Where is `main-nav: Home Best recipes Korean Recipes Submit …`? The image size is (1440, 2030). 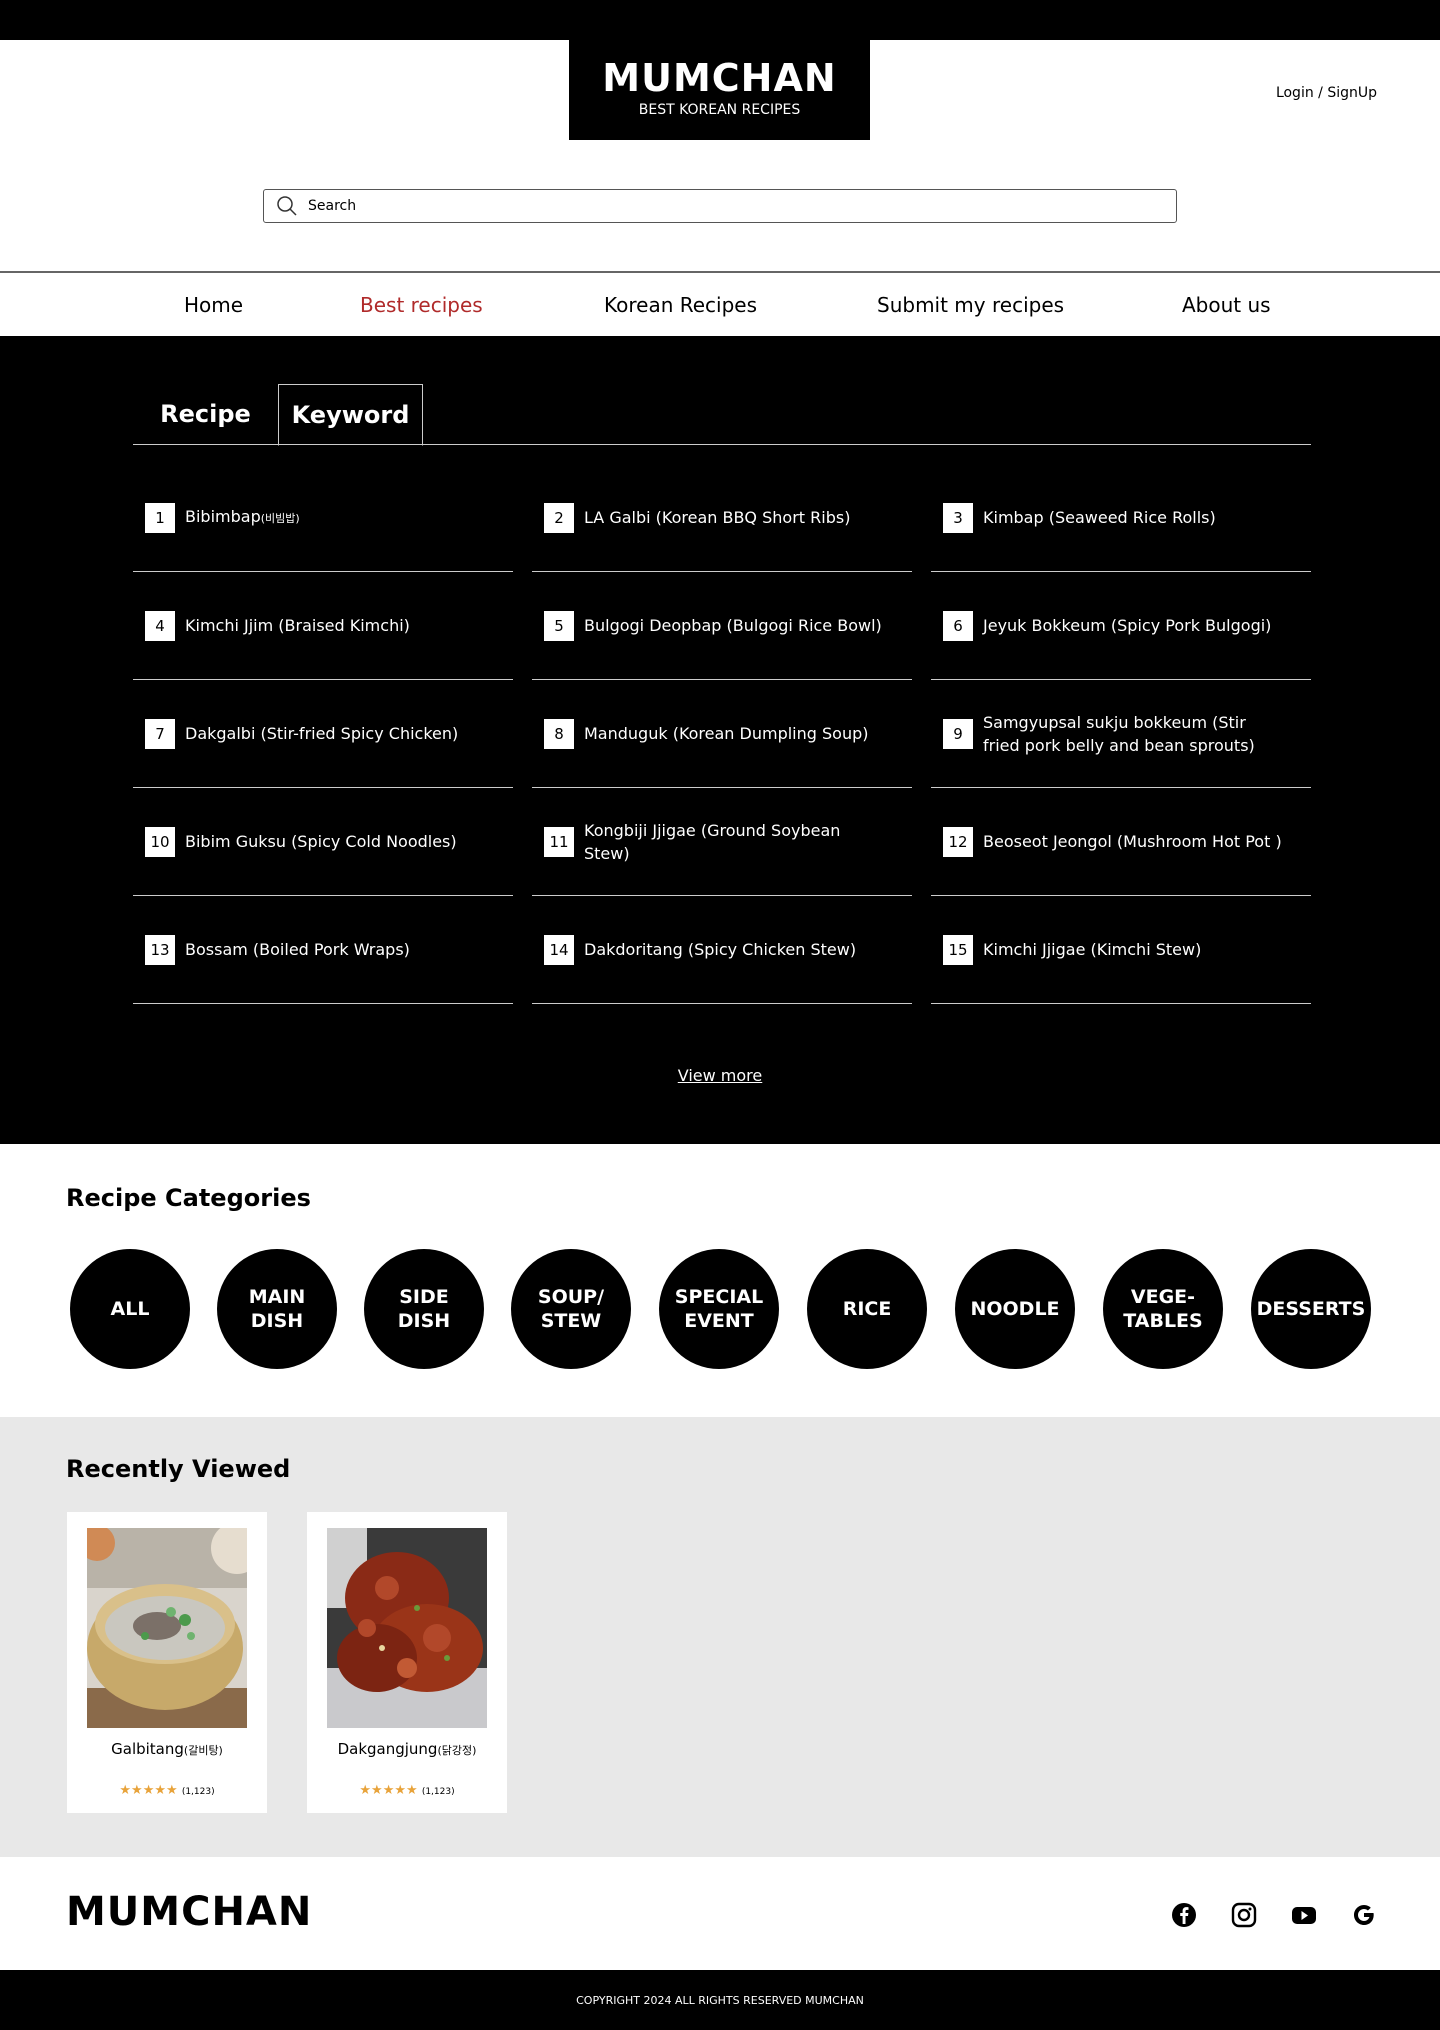
main-nav: Home Best recipes Korean Recipes Submit … is located at coordinates (720, 303).